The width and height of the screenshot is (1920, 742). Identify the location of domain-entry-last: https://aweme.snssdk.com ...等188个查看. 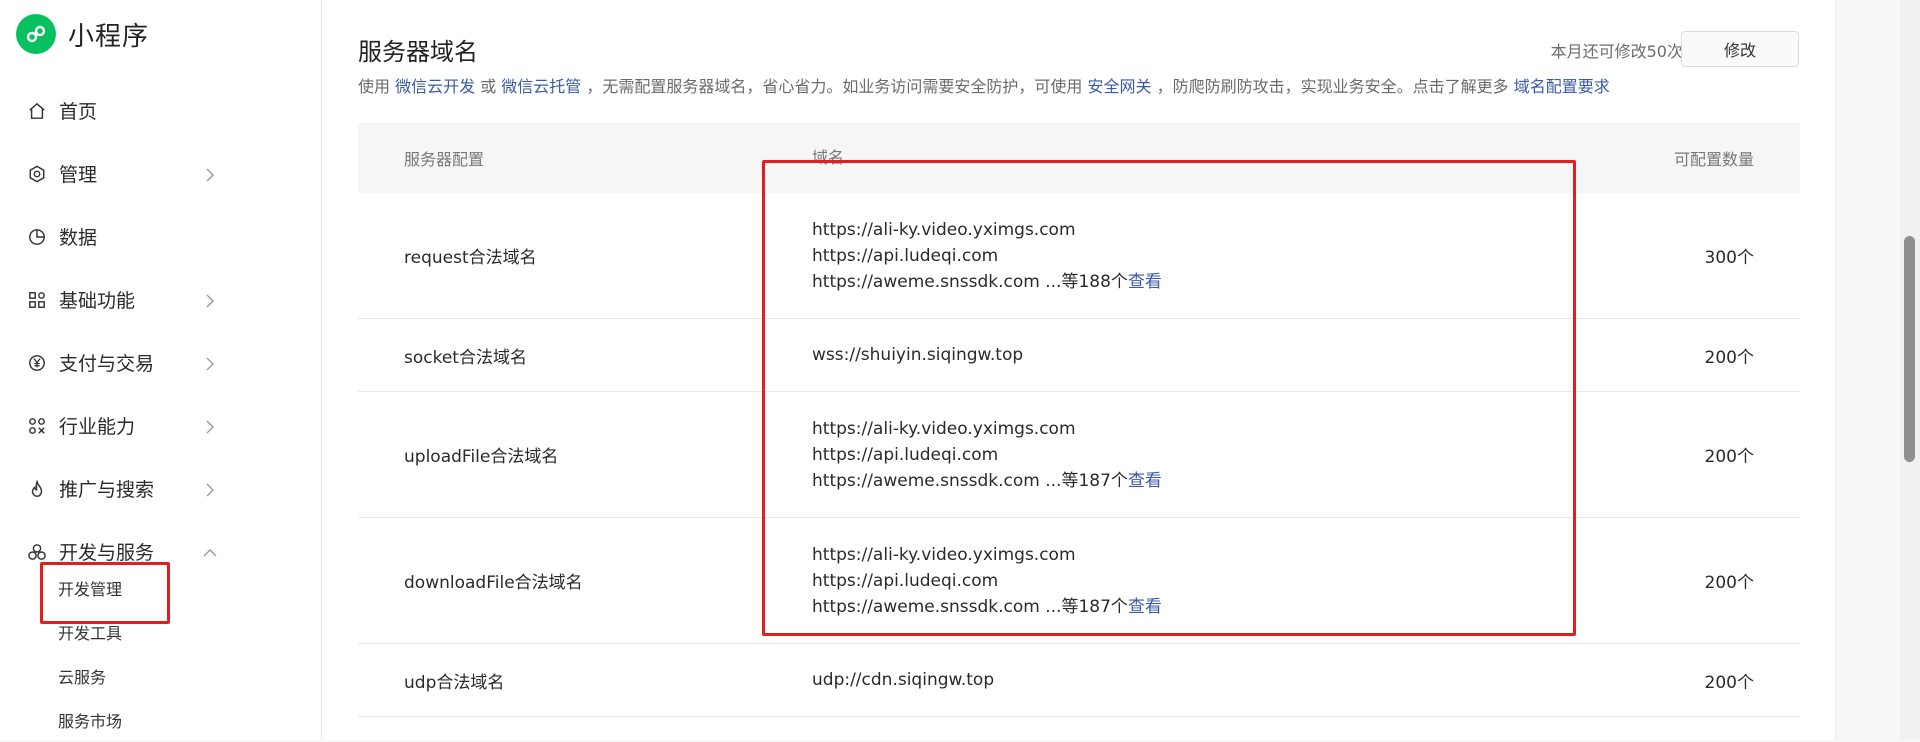
(1112, 282).